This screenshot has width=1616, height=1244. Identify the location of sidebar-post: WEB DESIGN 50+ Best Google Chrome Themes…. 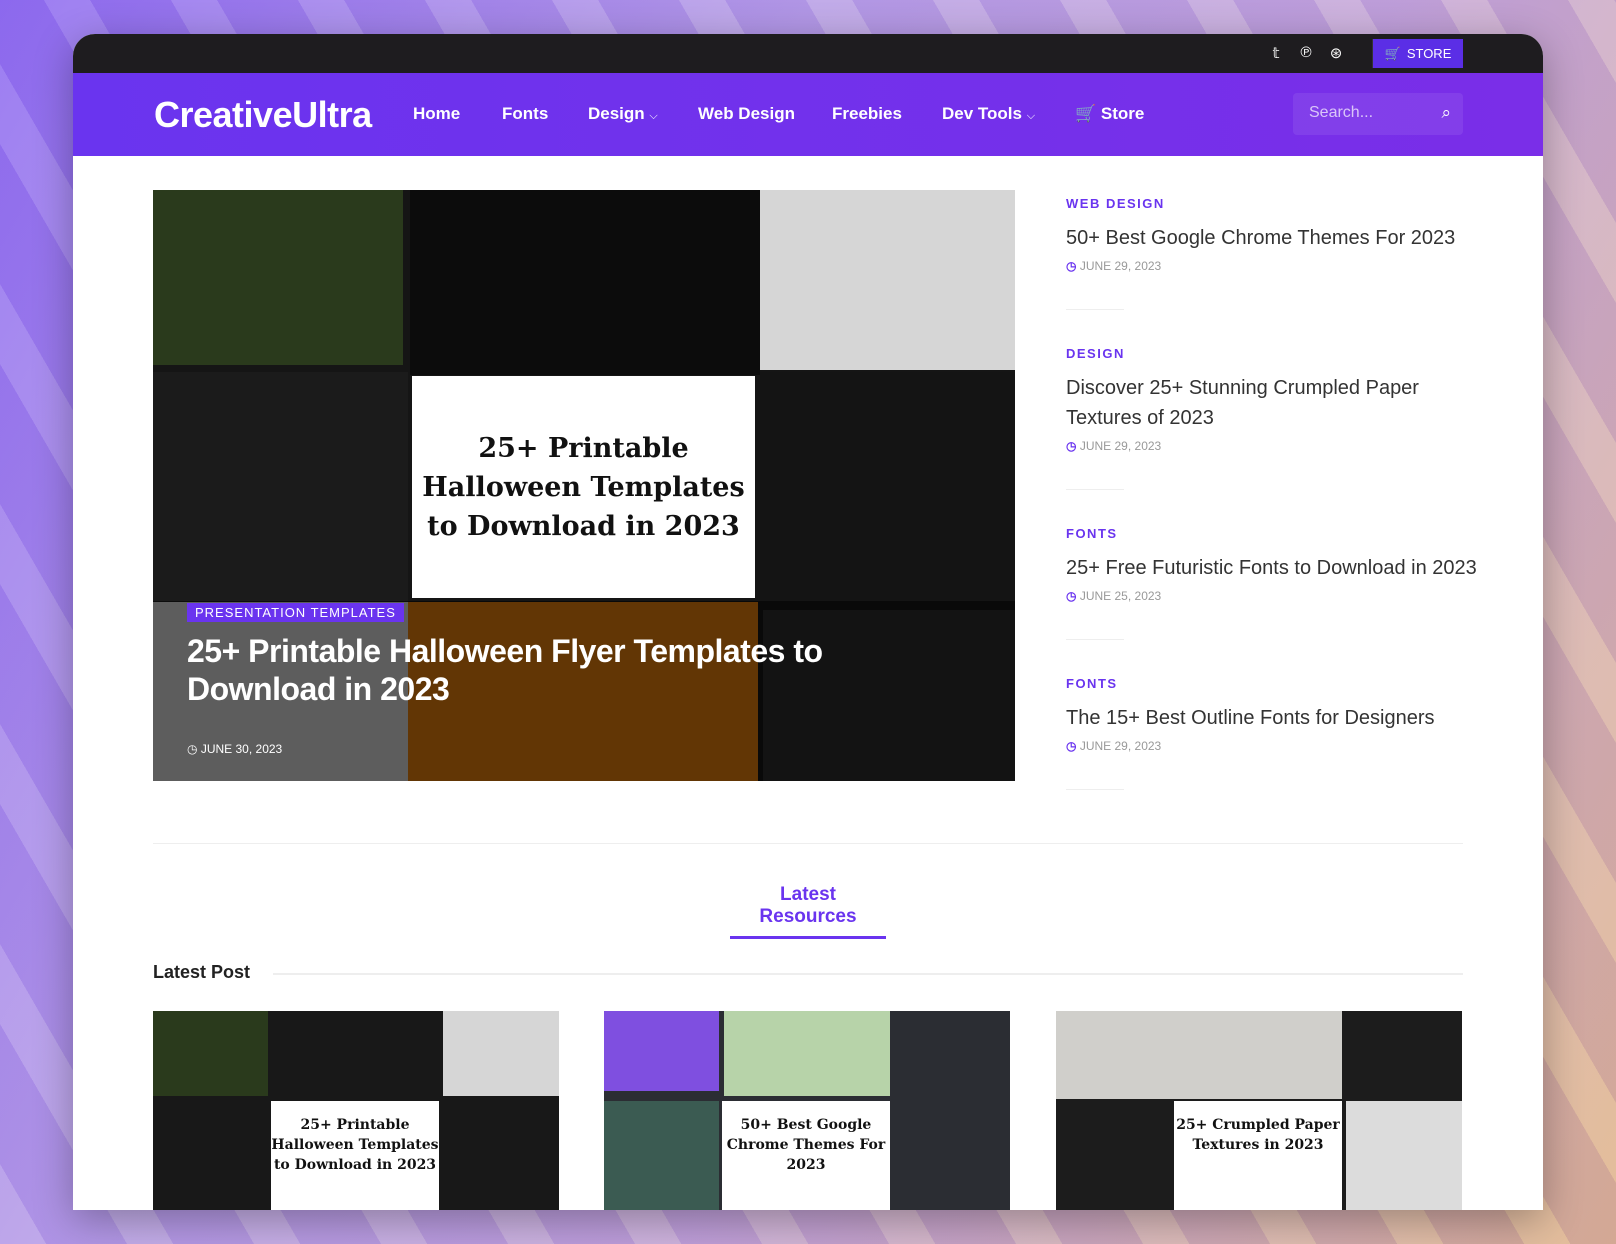
(1276, 253).